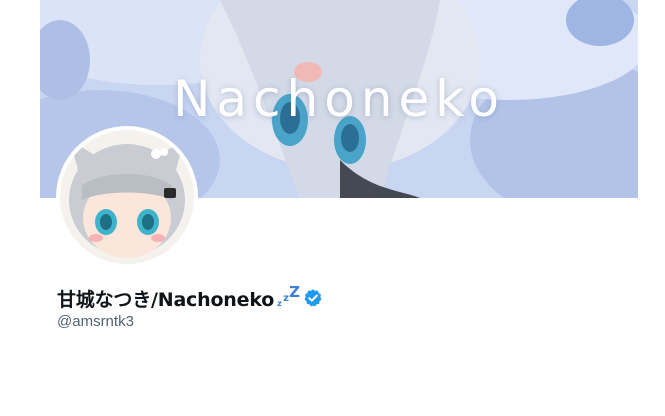 The height and width of the screenshot is (416, 665). Describe the element at coordinates (313, 298) in the screenshot. I see `verified-badge-icon` at that location.